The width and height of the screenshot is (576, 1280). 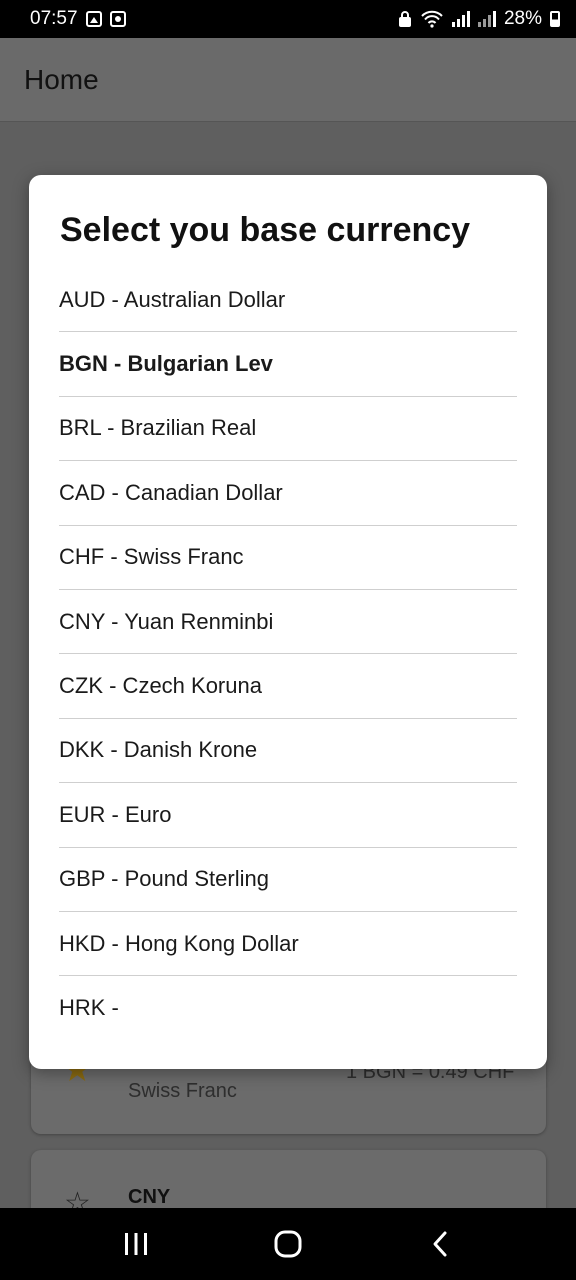 What do you see at coordinates (93, 19) in the screenshot?
I see `photo-icon` at bounding box center [93, 19].